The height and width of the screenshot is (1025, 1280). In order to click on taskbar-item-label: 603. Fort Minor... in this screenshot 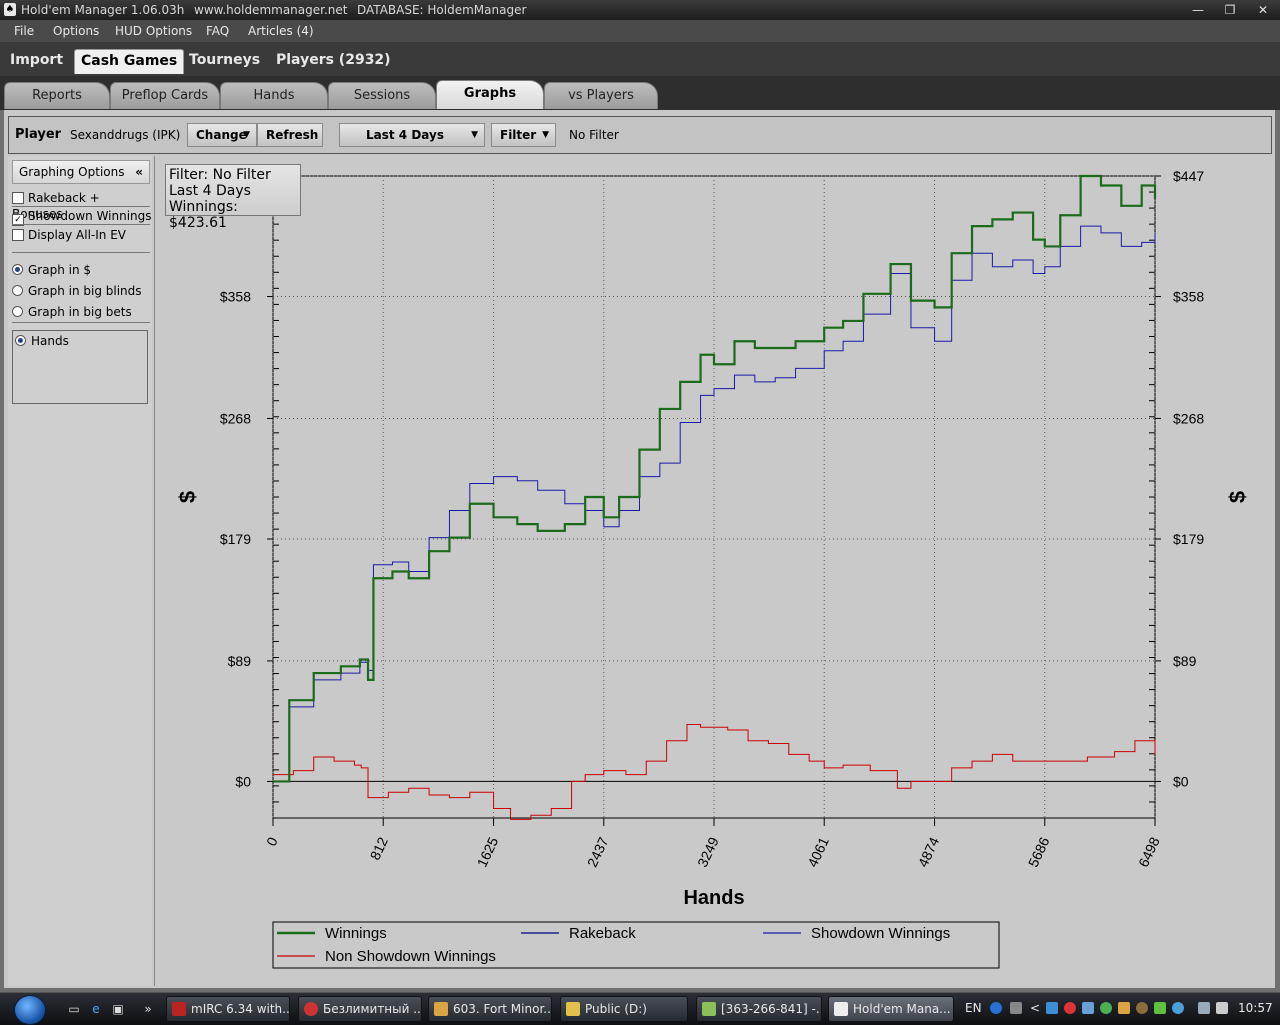, I will do `click(502, 1009)`.